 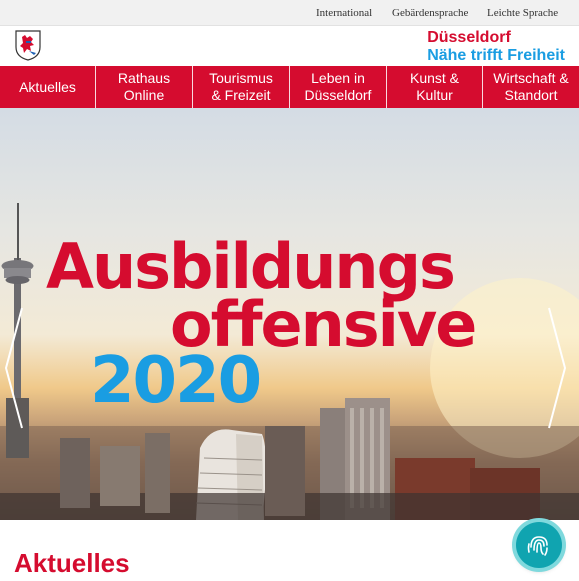 What do you see at coordinates (176, 381) in the screenshot?
I see `hero-year: 2020` at bounding box center [176, 381].